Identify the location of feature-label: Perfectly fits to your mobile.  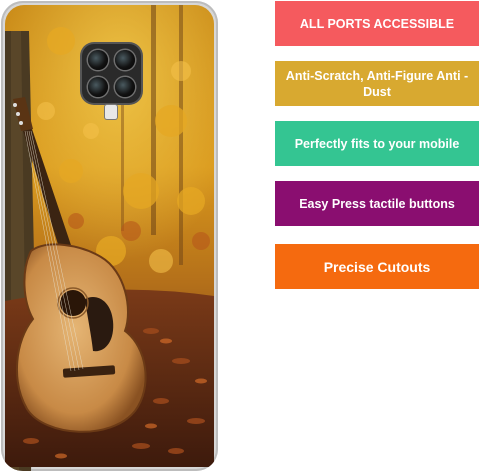
(377, 143).